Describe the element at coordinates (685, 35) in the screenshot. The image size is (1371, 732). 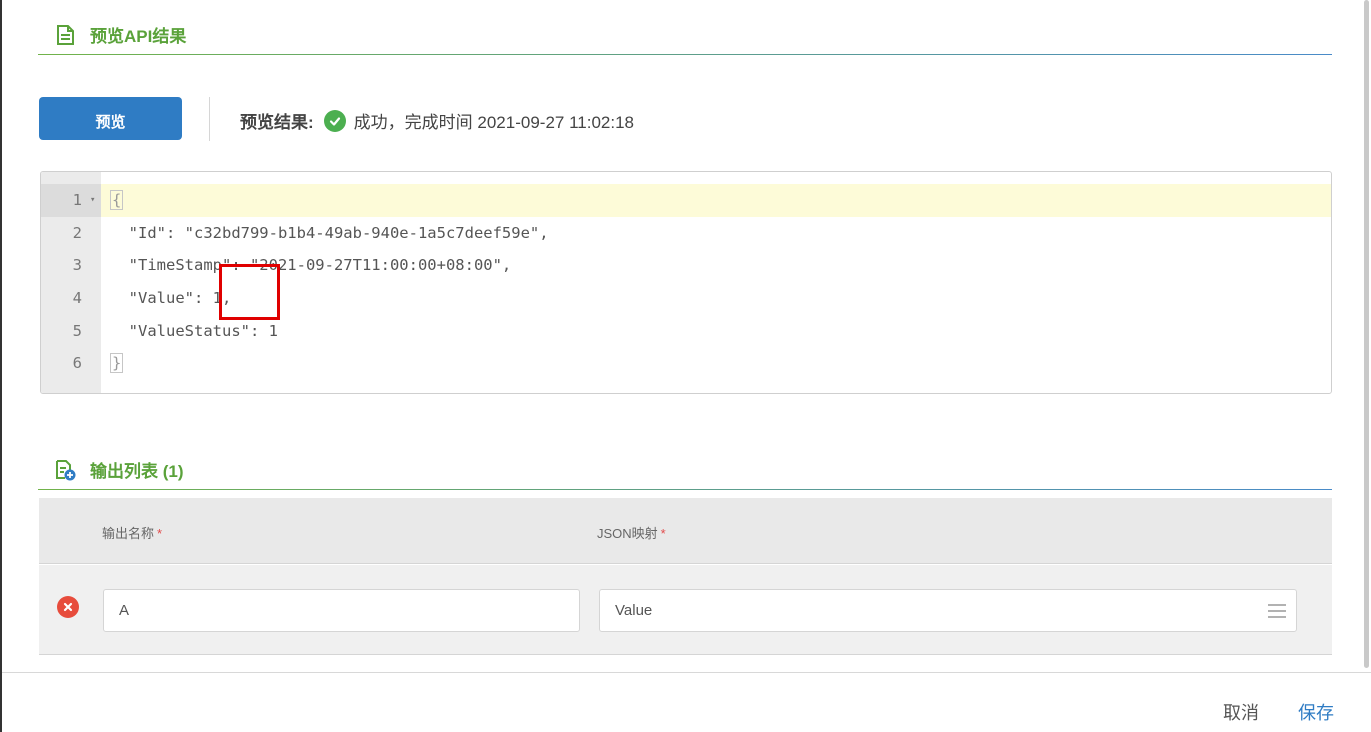
I see `preview-section-header: 预览API结果` at that location.